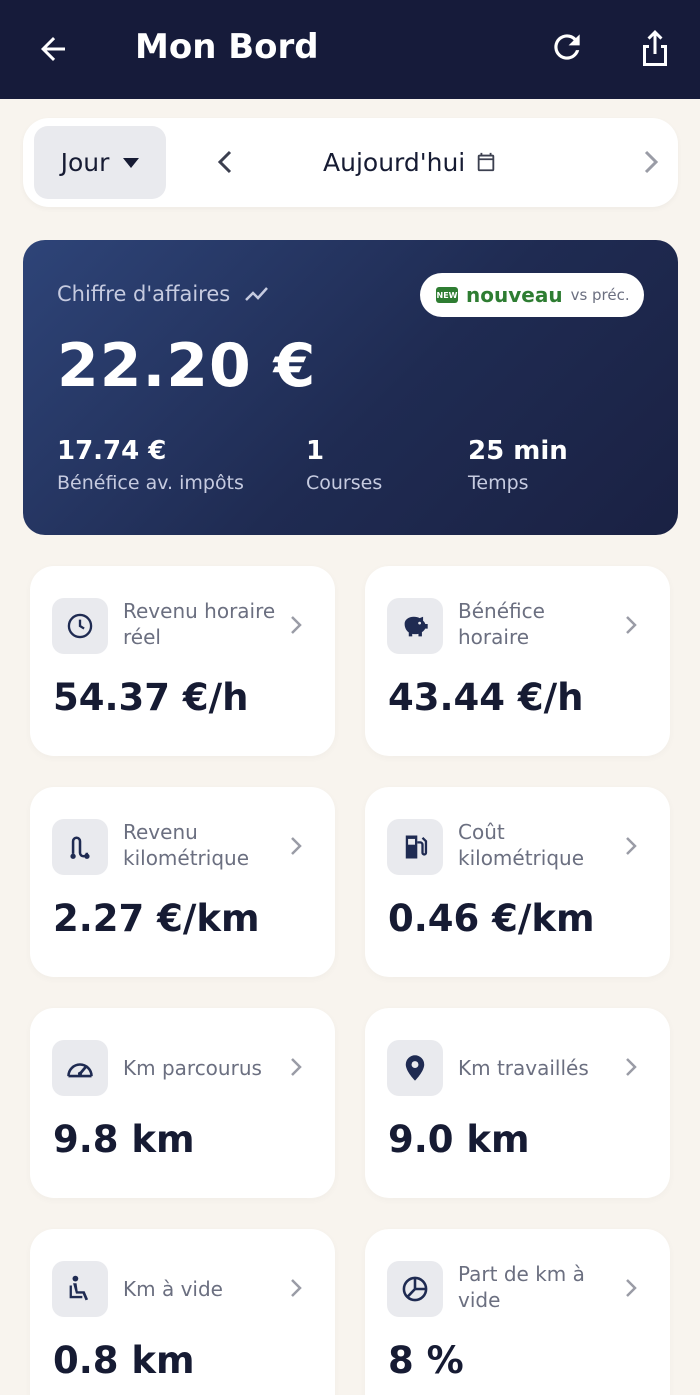  Describe the element at coordinates (498, 483) in the screenshot. I see `stat-label: Temps` at that location.